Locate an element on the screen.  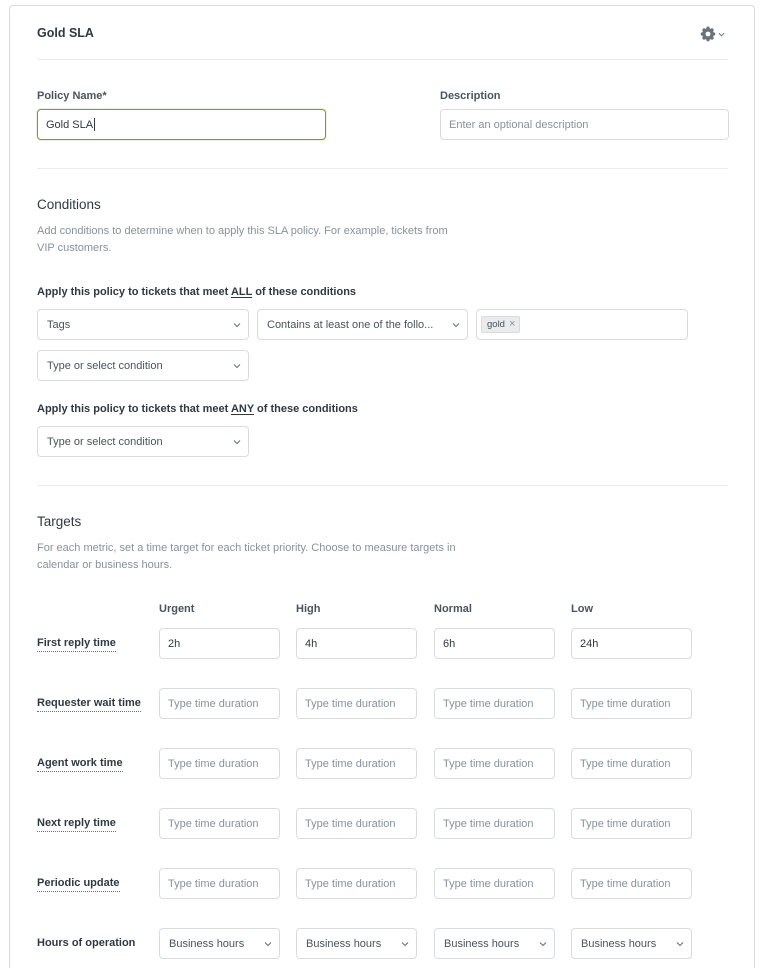
add-all-condition-placeholder: Type or select condition is located at coordinates (105, 365).